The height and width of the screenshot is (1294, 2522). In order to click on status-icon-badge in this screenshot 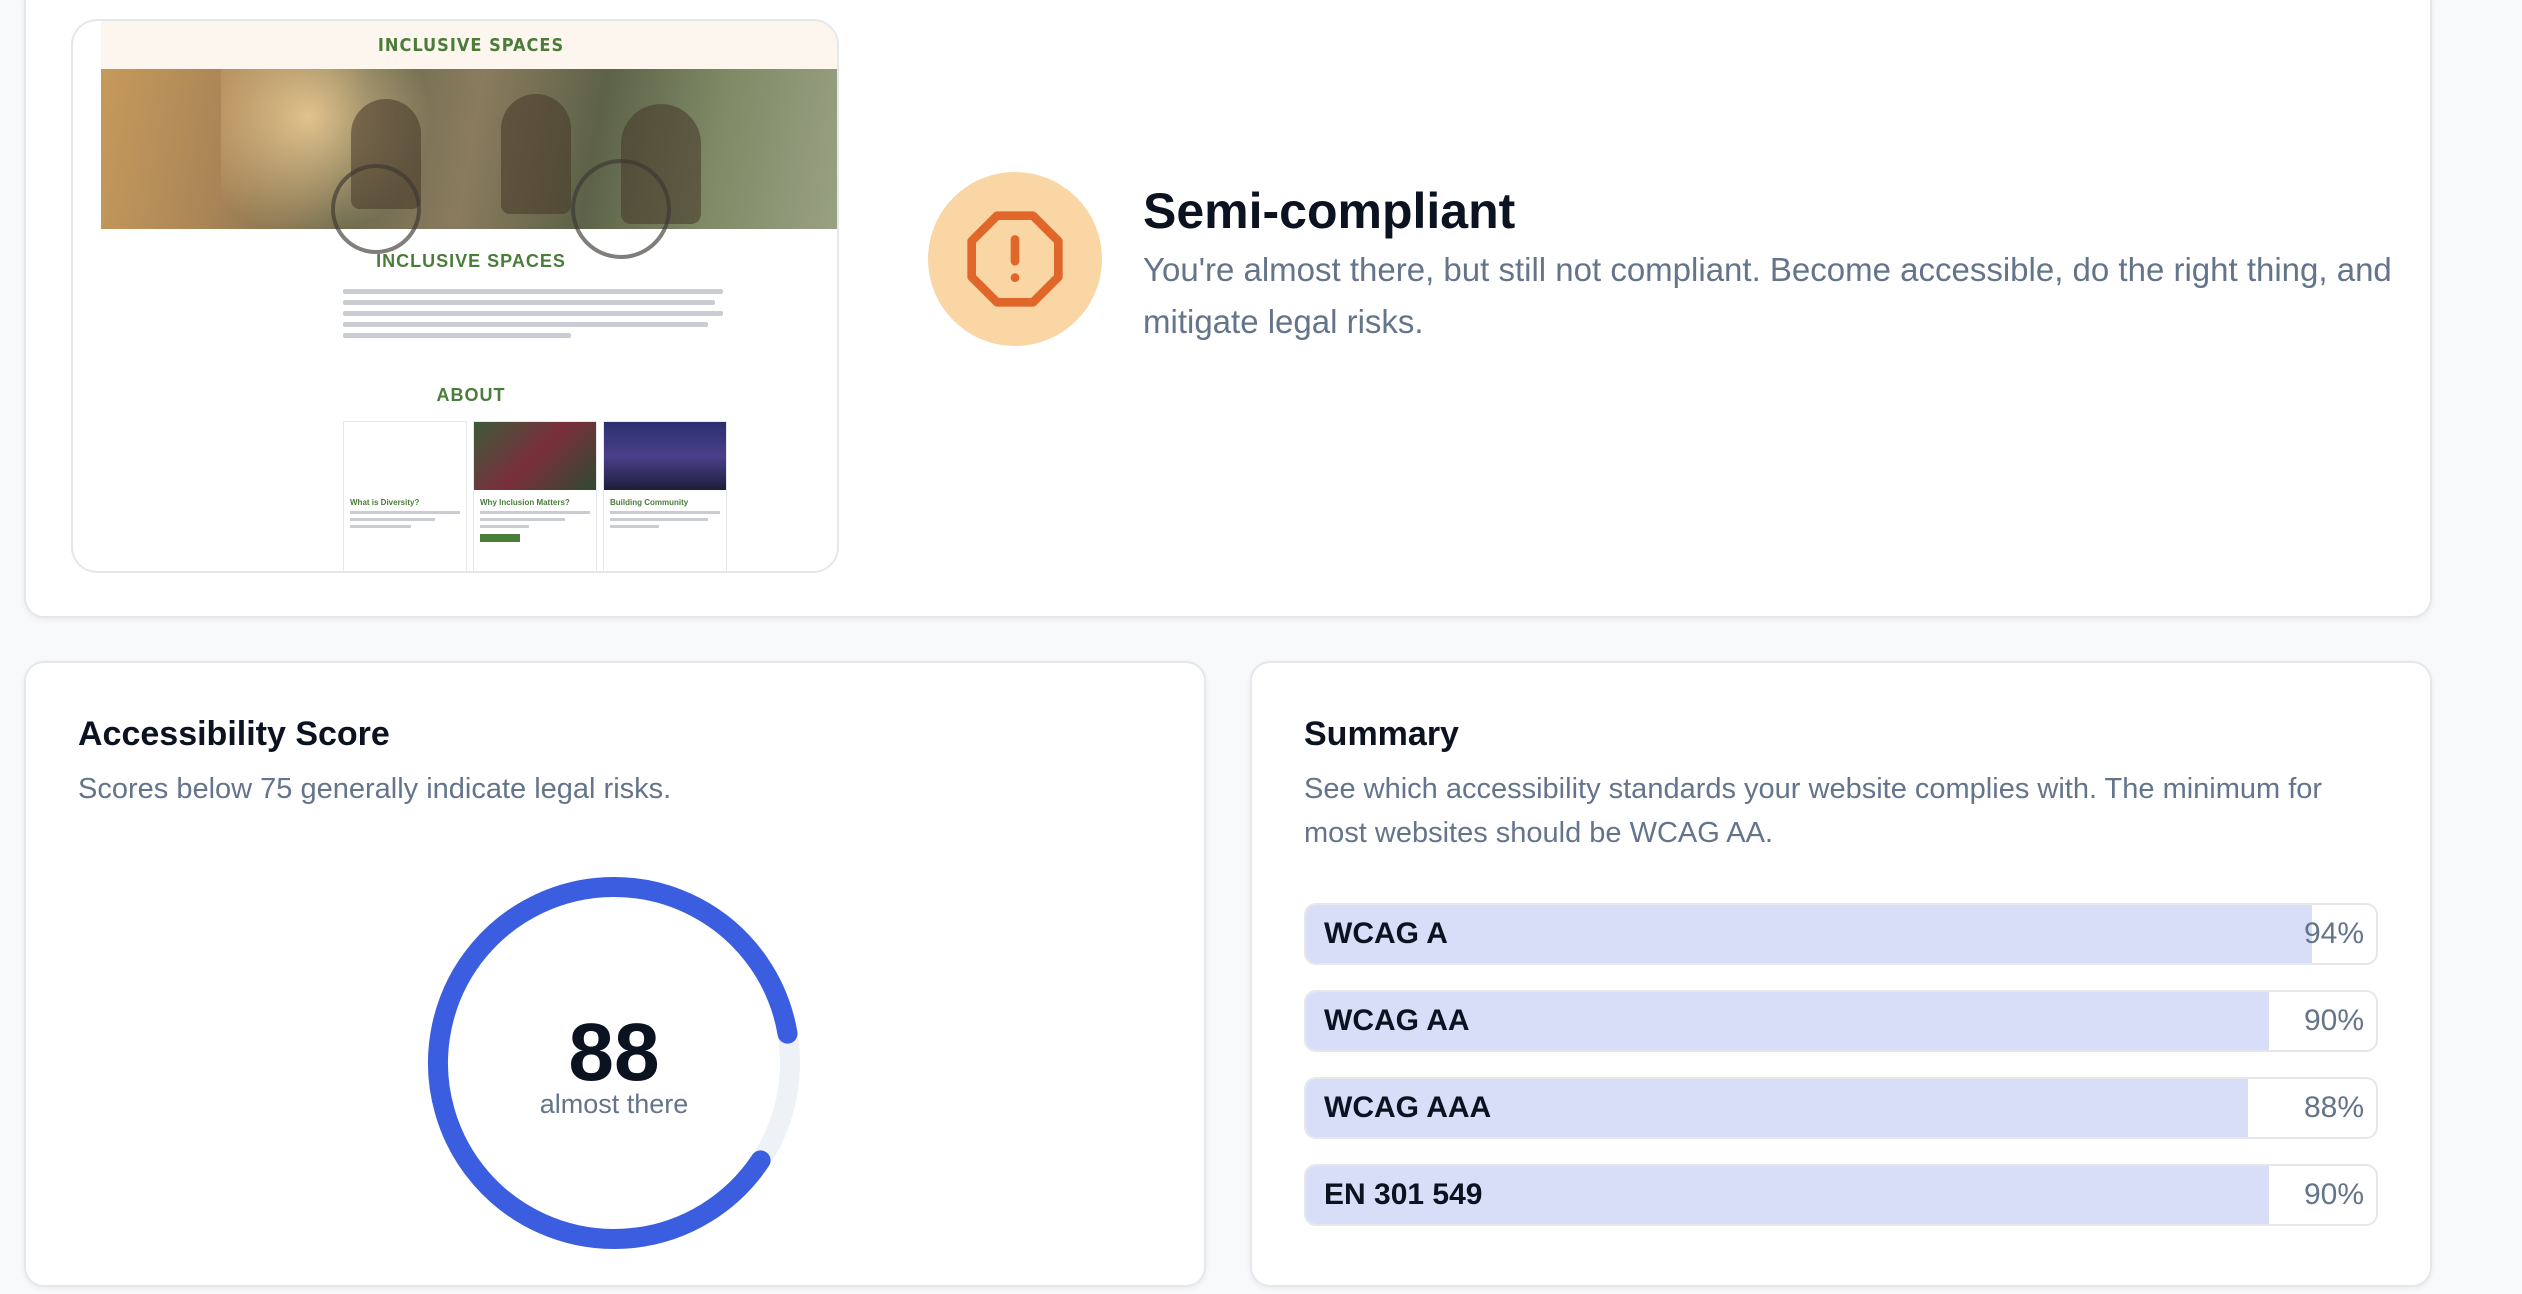, I will do `click(1015, 259)`.